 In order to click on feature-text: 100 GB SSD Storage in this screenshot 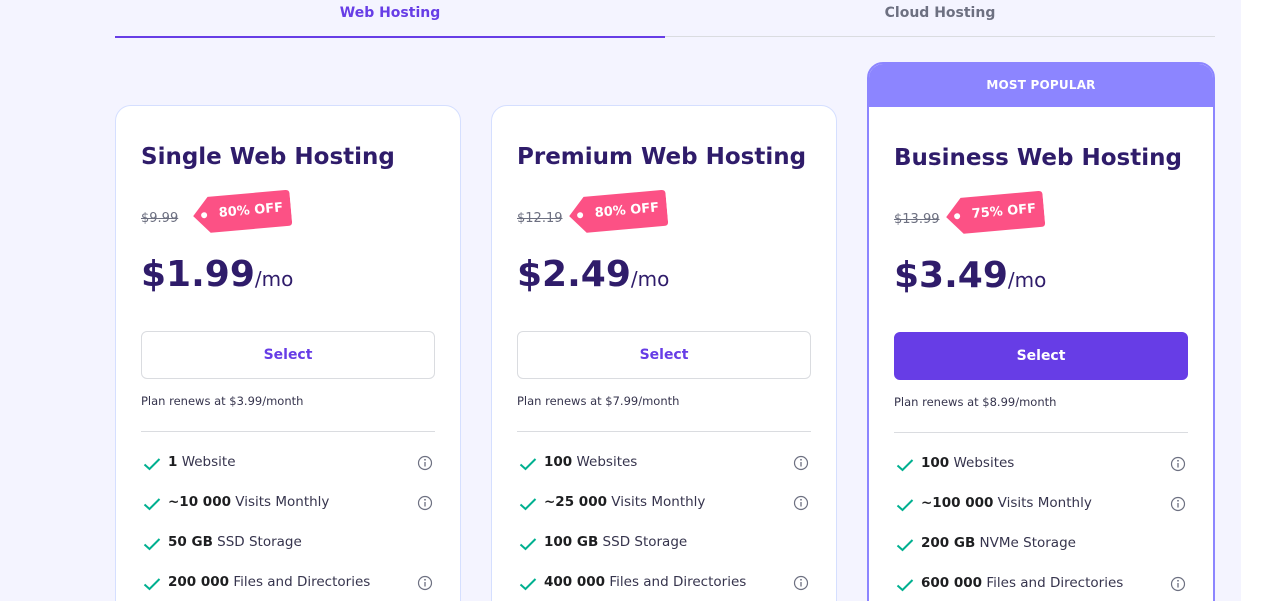, I will do `click(616, 542)`.